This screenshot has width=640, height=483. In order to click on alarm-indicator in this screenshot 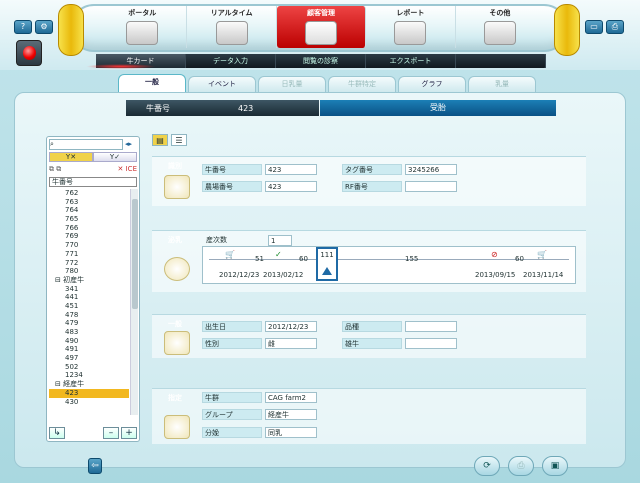, I will do `click(29, 53)`.